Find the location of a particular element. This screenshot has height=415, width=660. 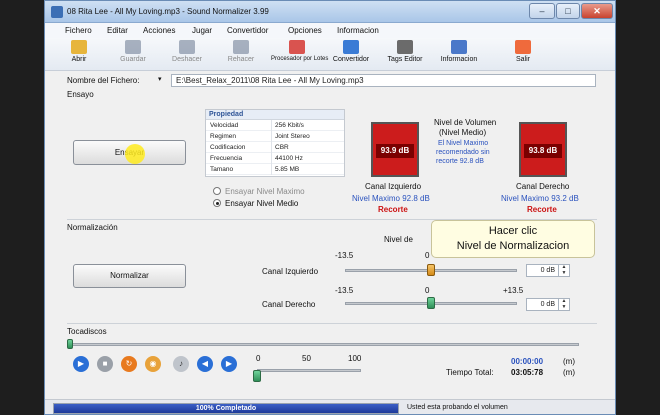

volume-tick-50: 50 is located at coordinates (306, 358).